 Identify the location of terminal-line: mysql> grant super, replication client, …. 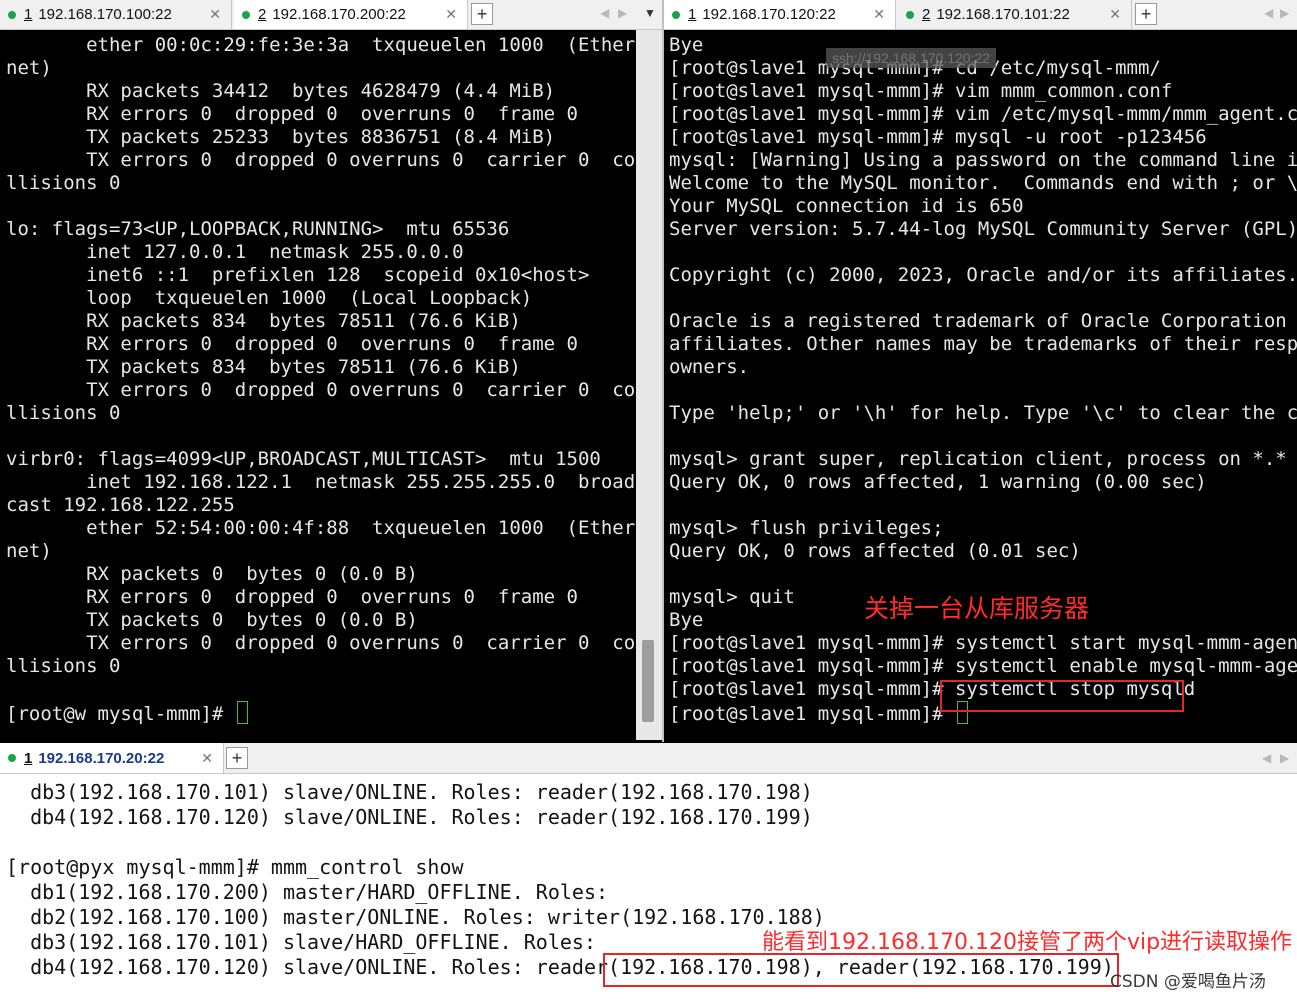
(983, 459).